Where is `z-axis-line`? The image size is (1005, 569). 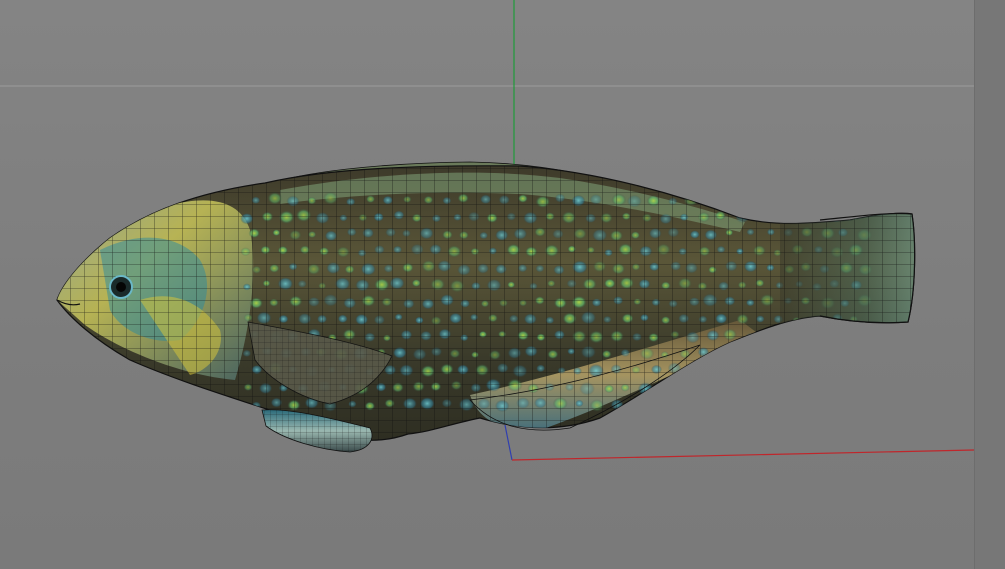 z-axis-line is located at coordinates (508, 442).